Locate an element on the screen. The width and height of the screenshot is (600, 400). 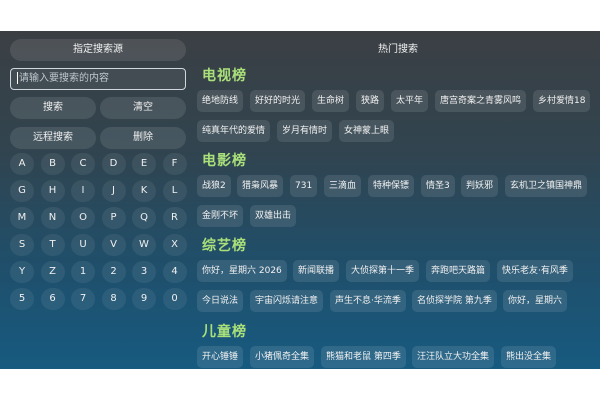
text-cursor is located at coordinates (17, 78).